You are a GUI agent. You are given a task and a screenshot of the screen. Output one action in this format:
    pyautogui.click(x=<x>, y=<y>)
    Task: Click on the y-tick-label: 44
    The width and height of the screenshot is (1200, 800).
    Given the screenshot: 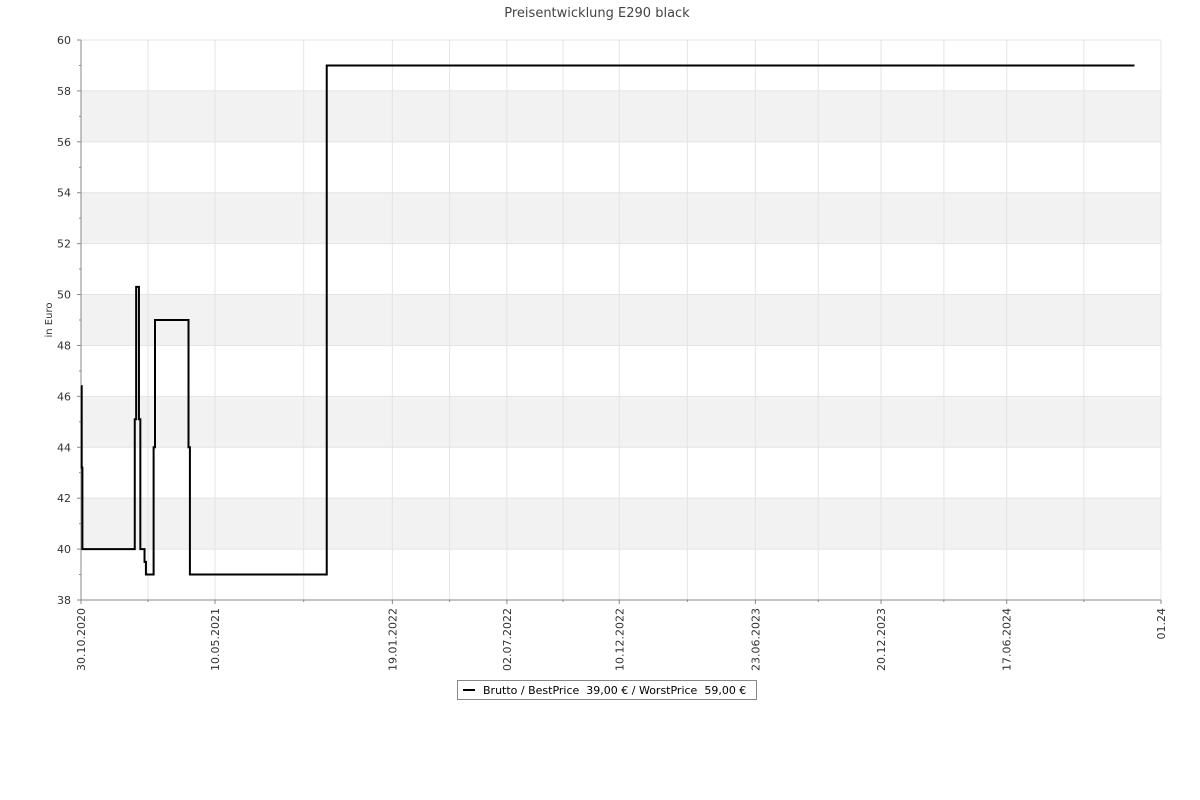 What is the action you would take?
    pyautogui.click(x=64, y=447)
    